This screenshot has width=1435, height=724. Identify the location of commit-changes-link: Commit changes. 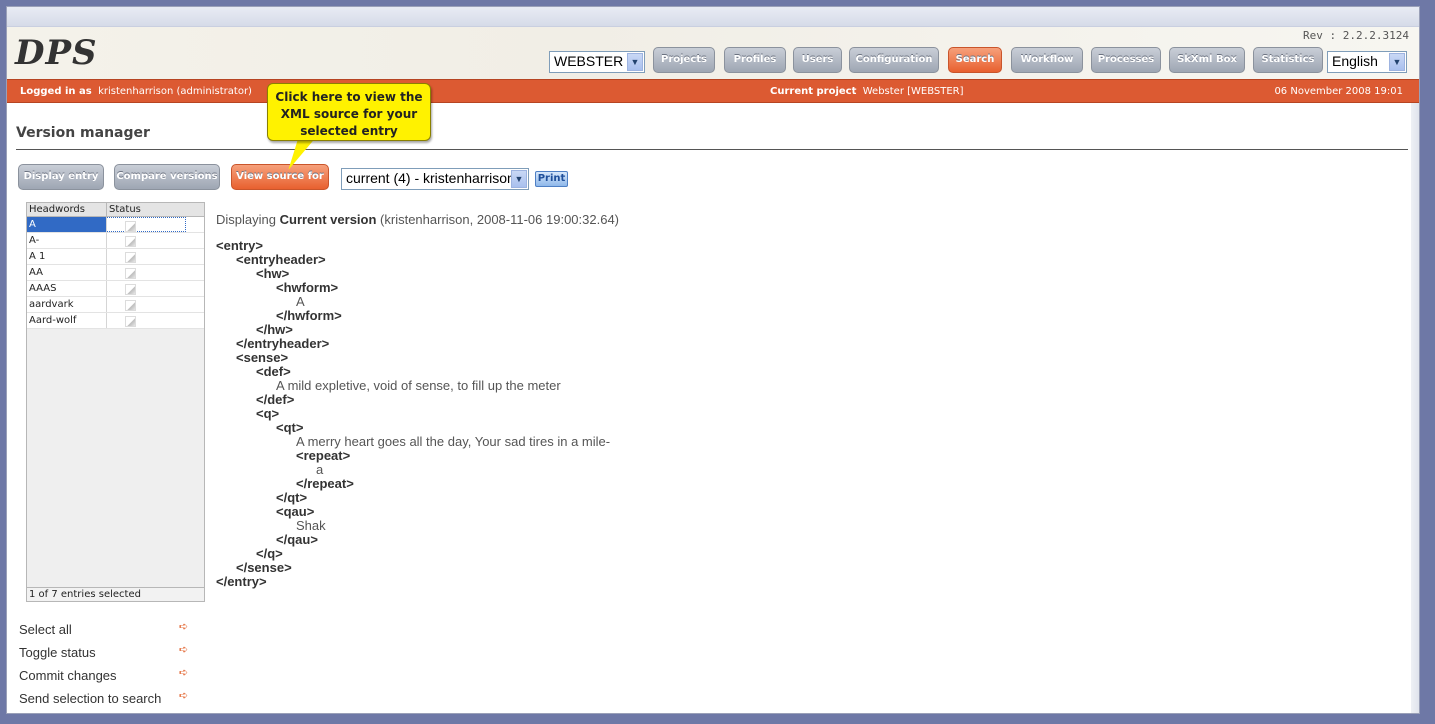
(68, 675).